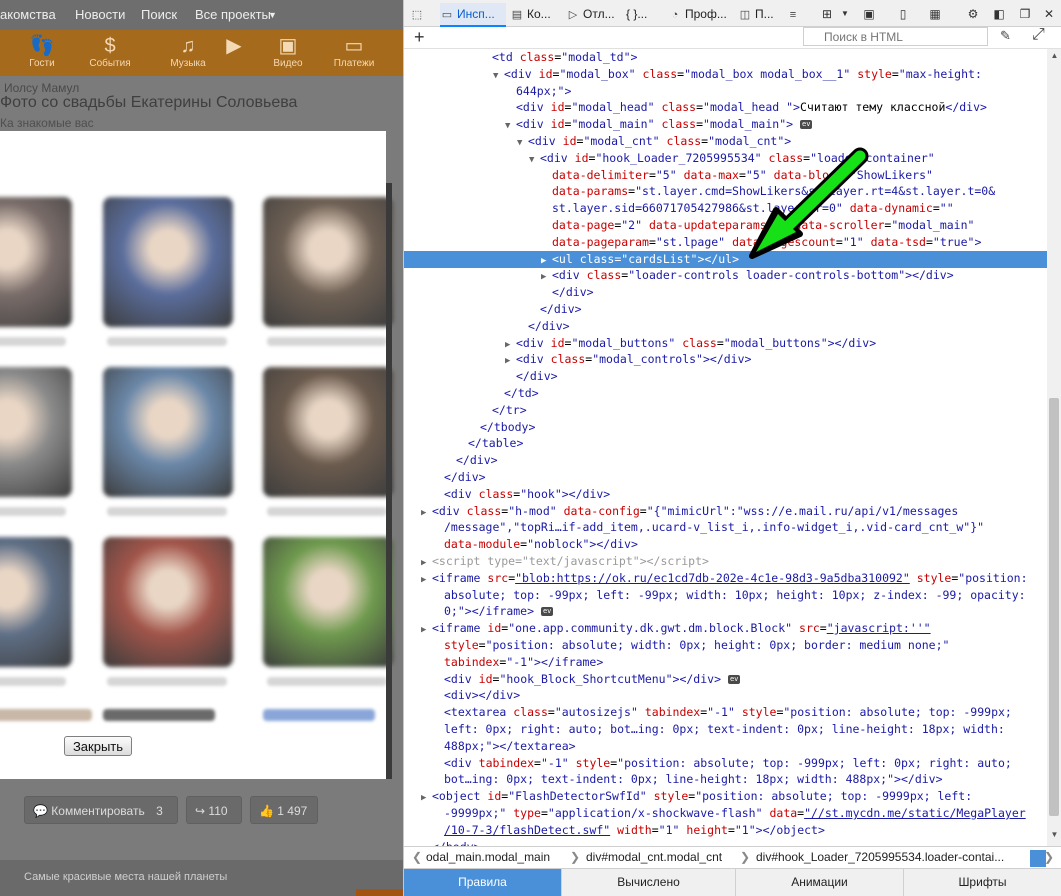 This screenshot has width=1061, height=896. Describe the element at coordinates (419, 37) in the screenshot. I see `add-node-icon: +` at that location.